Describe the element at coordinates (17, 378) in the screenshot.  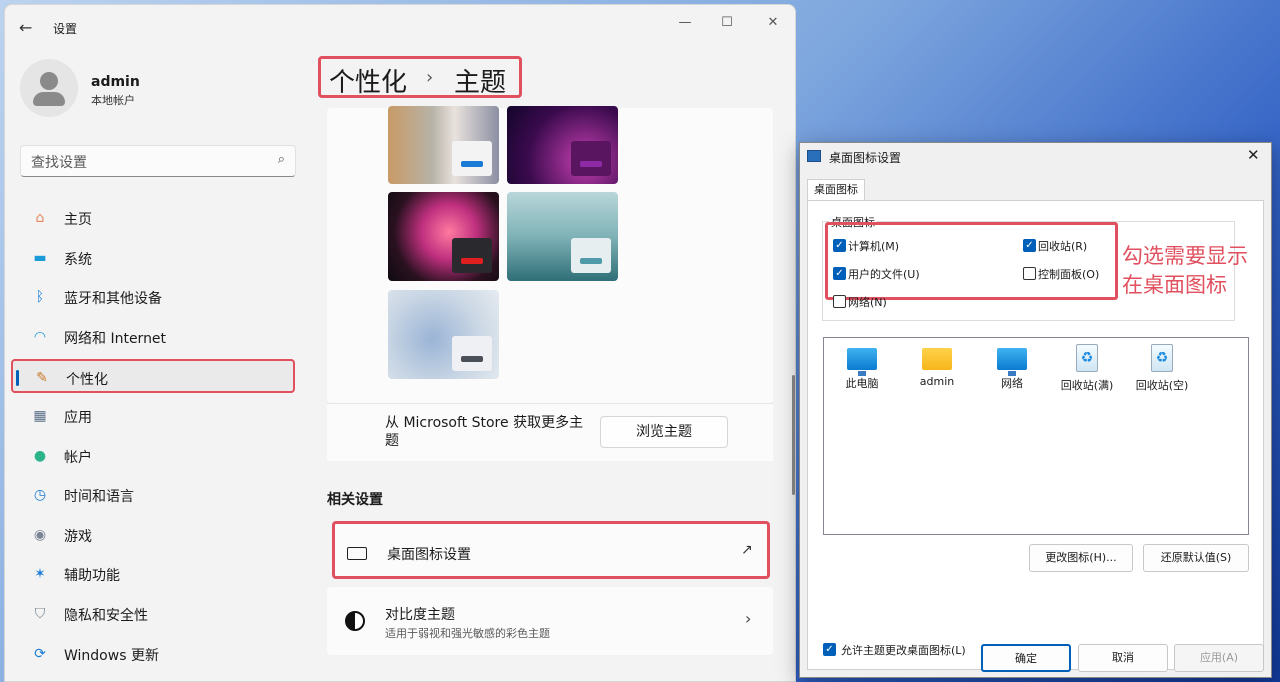
I see `selection-indicator` at that location.